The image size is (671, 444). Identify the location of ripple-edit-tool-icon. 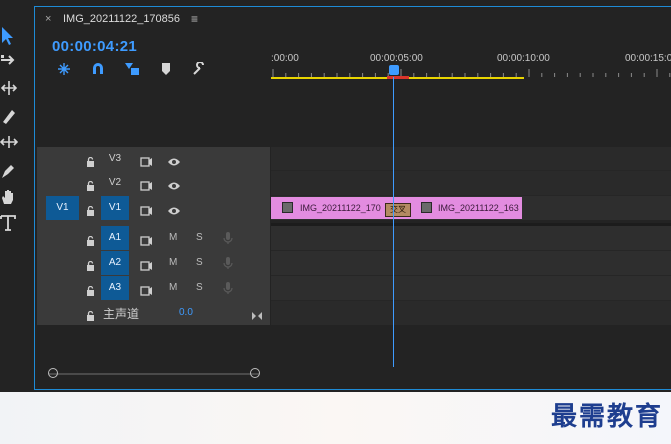
(10, 90).